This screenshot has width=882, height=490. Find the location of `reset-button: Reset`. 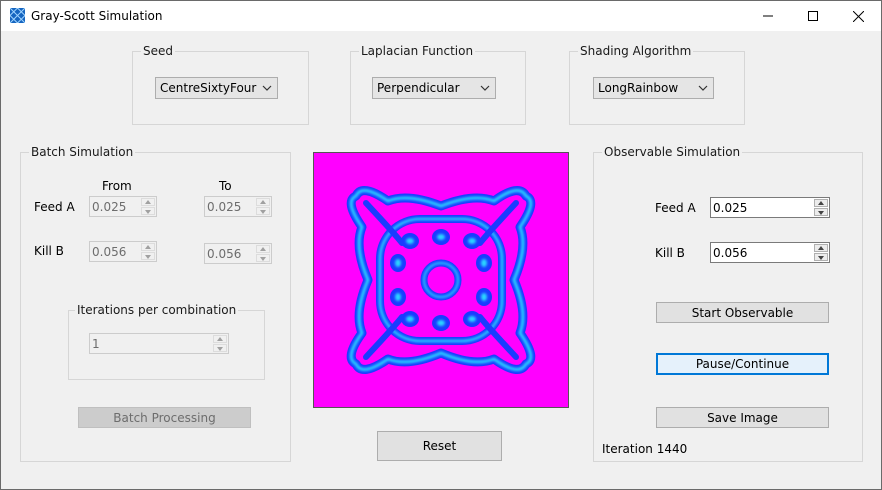

reset-button: Reset is located at coordinates (439, 446).